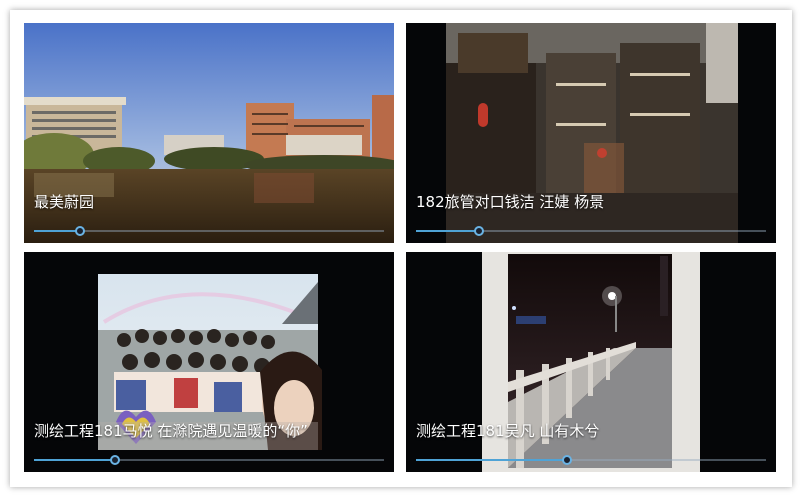  I want to click on video-title: 最美蔚园, so click(64, 202).